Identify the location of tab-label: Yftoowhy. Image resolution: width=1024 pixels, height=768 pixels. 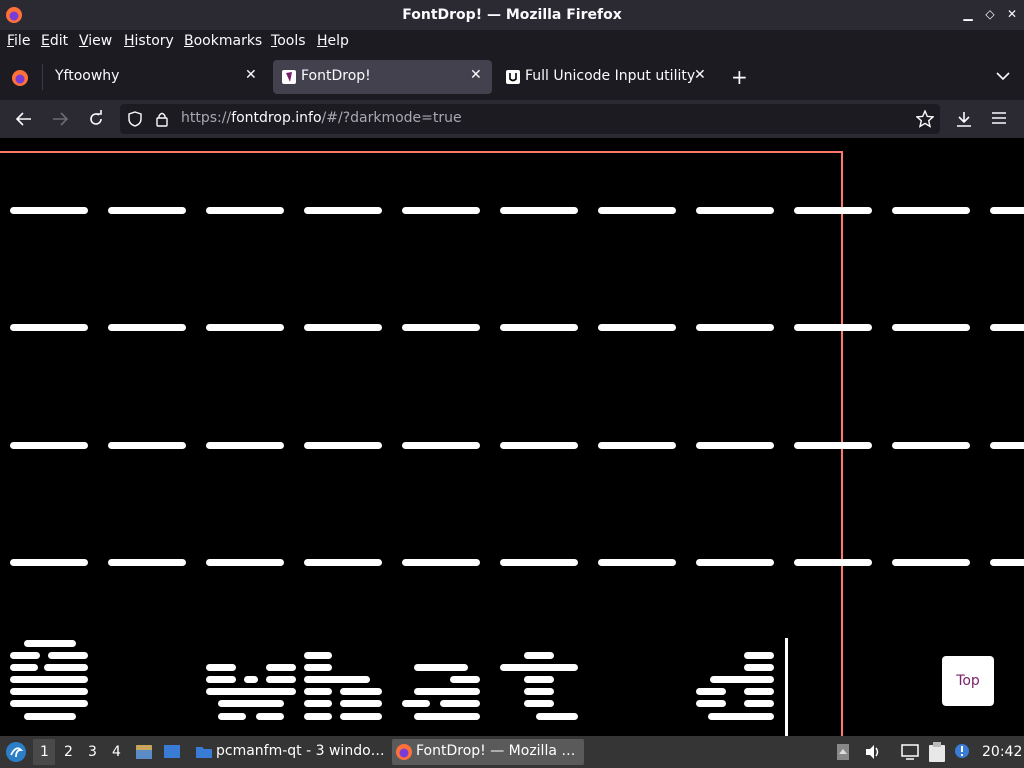
(87, 76).